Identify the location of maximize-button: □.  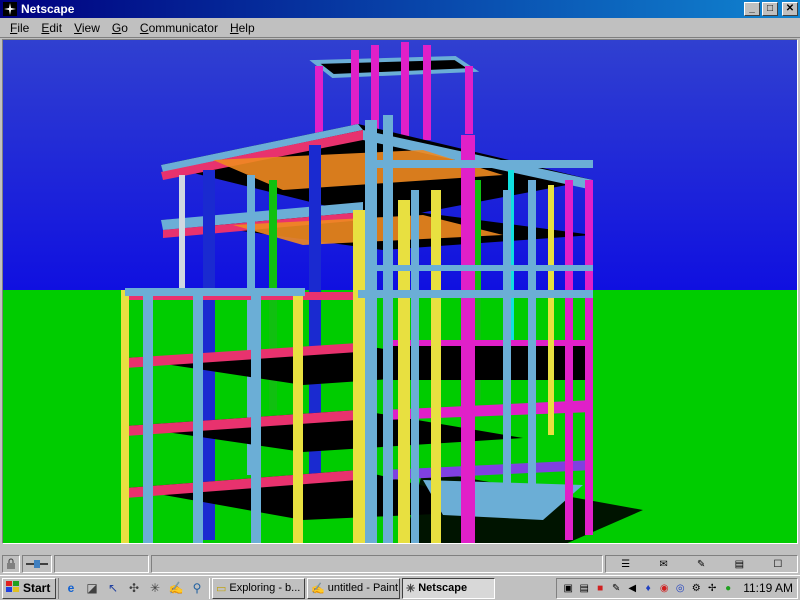
(770, 9).